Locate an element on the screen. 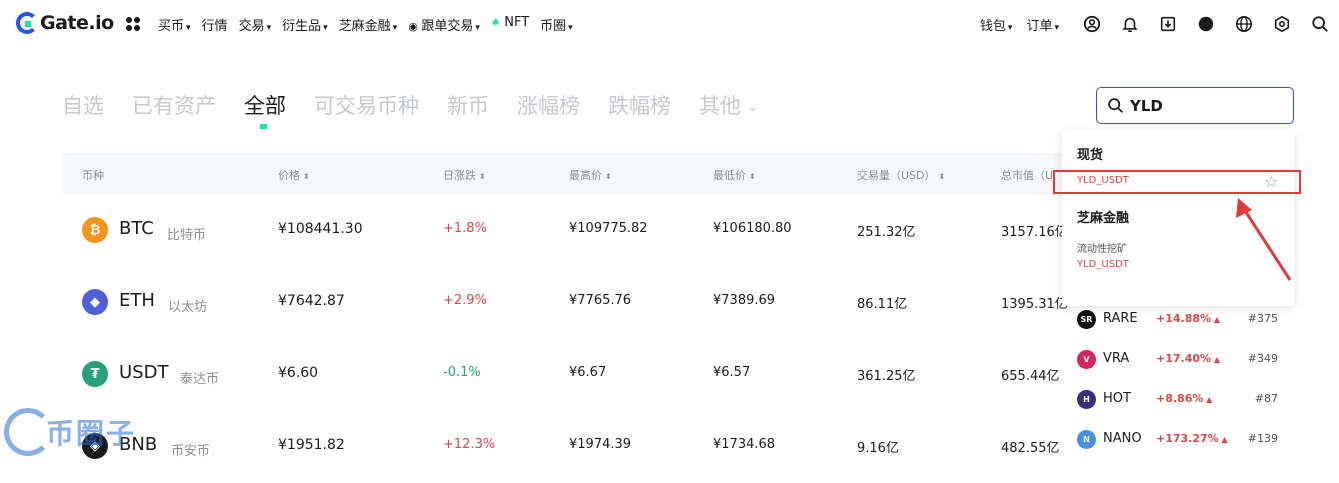 This screenshot has height=483, width=1339. watermark-circle-icon is located at coordinates (28, 432).